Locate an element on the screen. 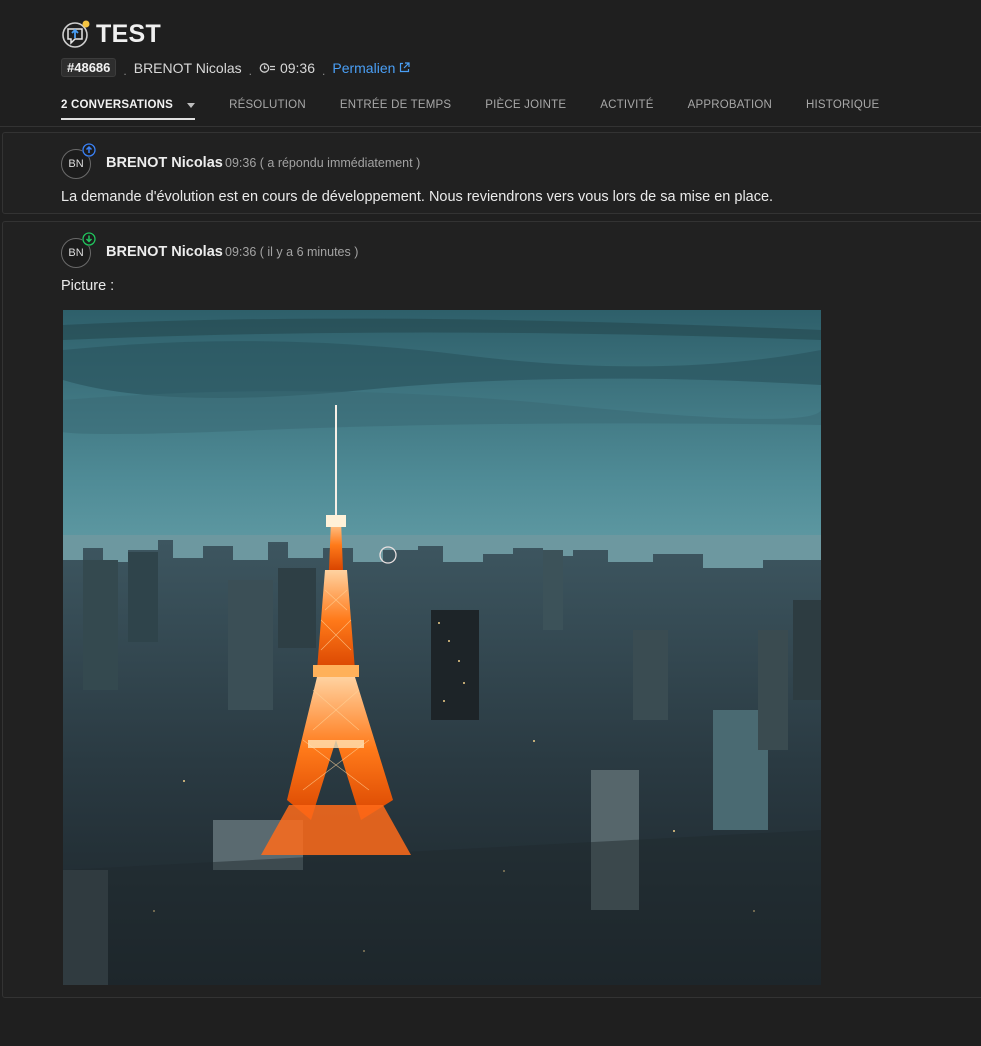 This screenshot has height=1046, width=981. message-body: Picture : is located at coordinates (88, 286).